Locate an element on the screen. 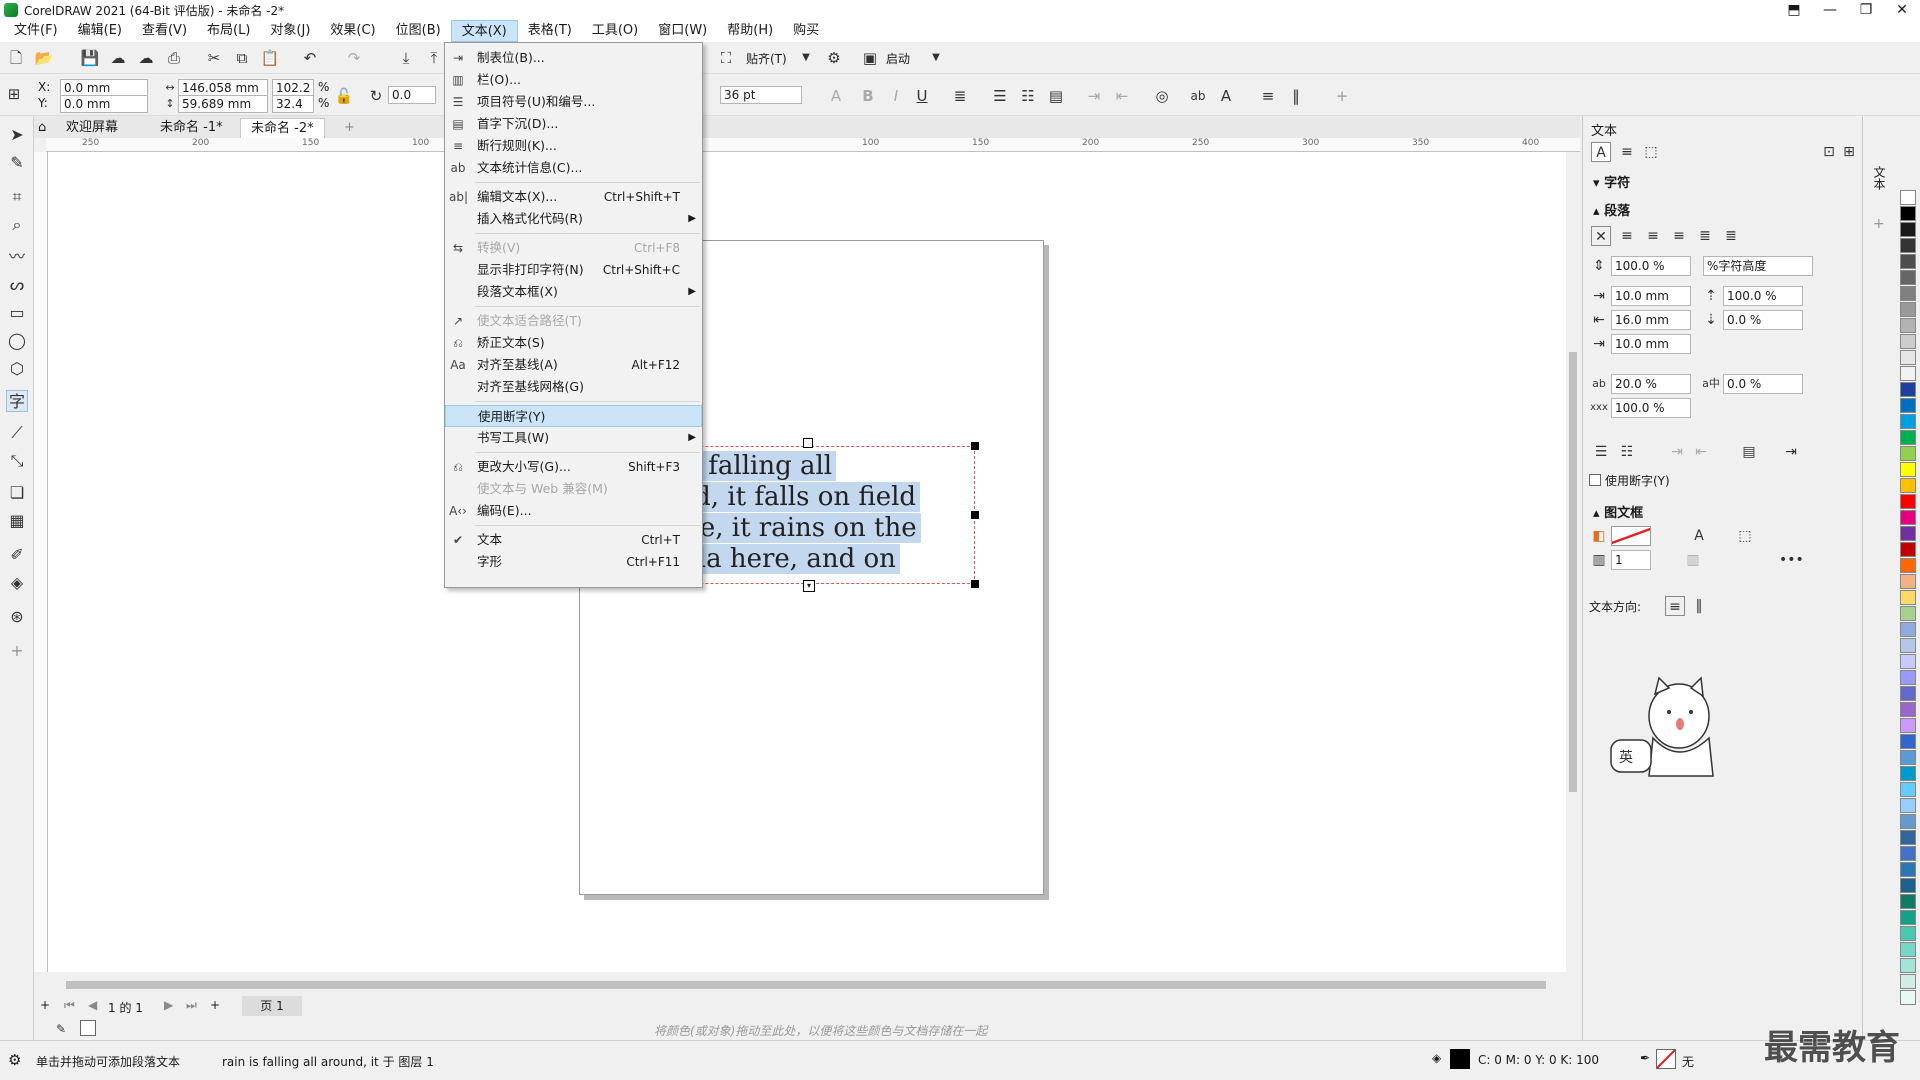 Image resolution: width=1920 pixels, height=1080 pixels. line-spacing-field: 100.0 % is located at coordinates (1651, 266).